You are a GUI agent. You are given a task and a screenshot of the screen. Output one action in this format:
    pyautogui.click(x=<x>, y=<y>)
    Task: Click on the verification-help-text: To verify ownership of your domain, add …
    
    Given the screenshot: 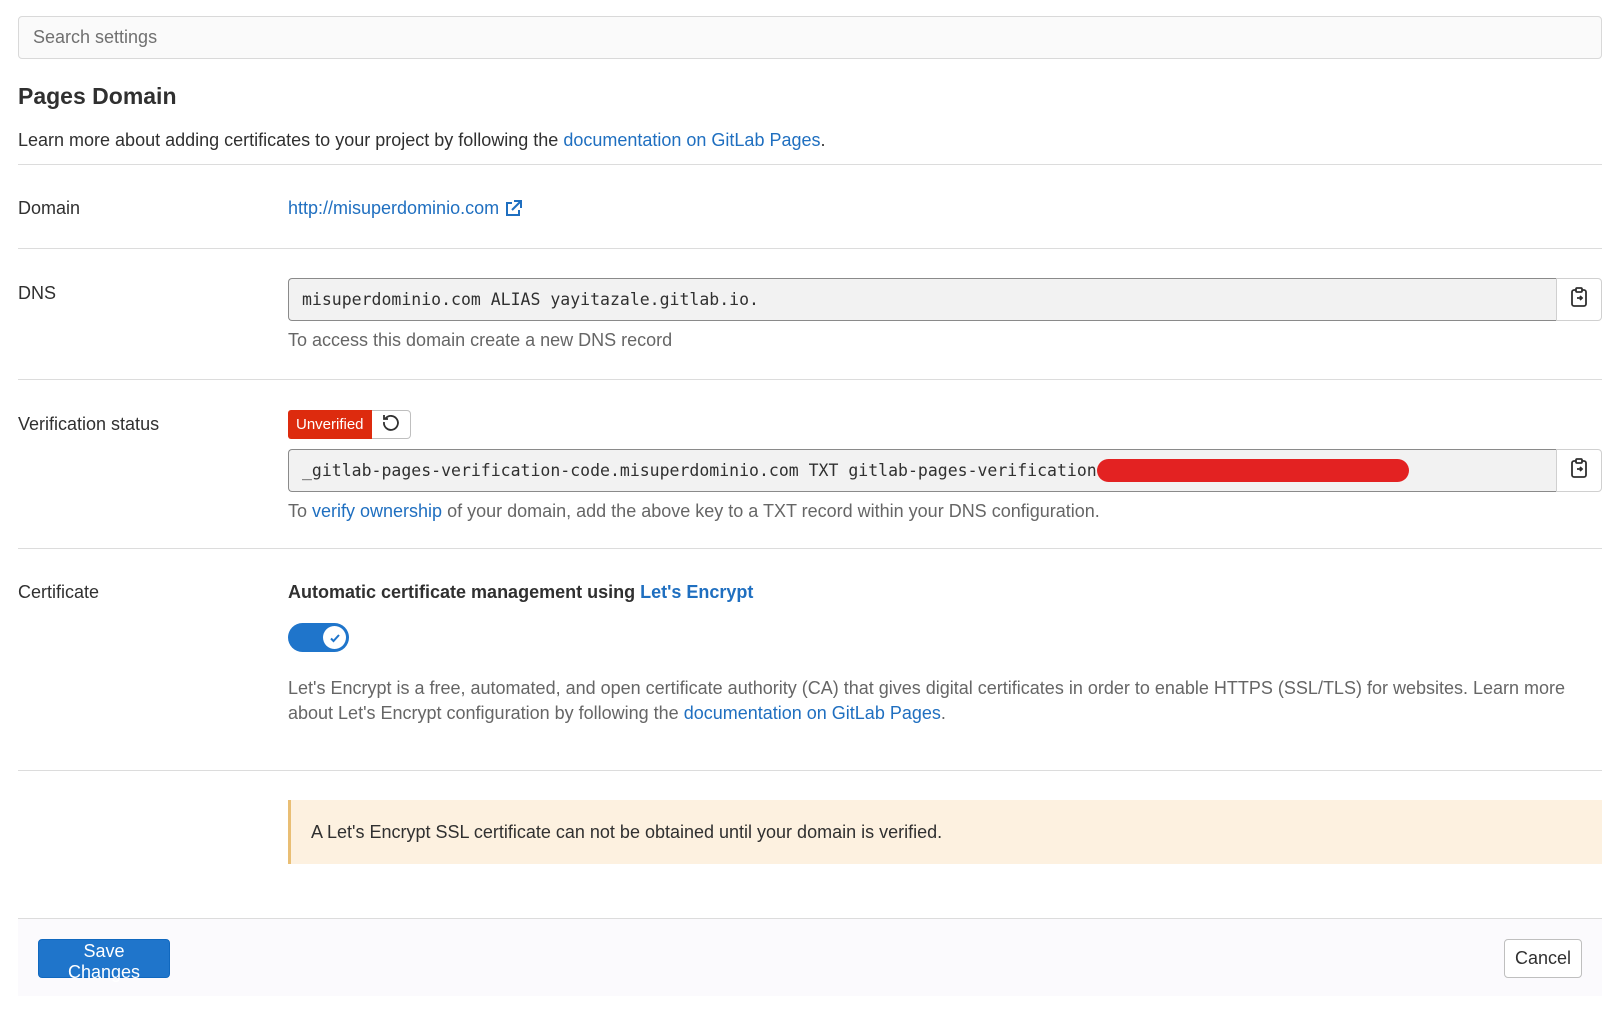 What is the action you would take?
    pyautogui.click(x=945, y=511)
    